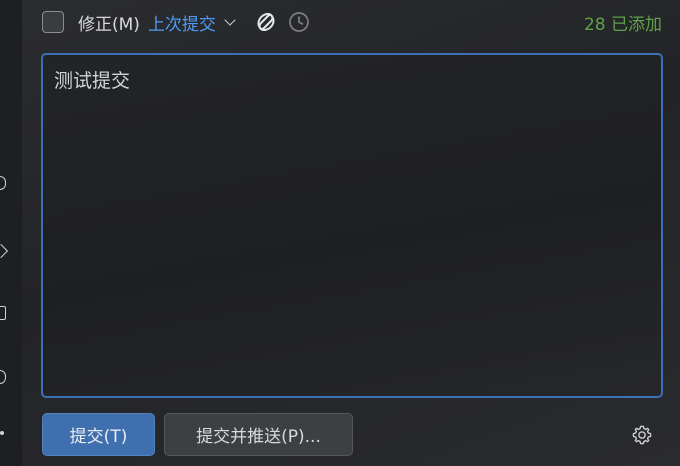 Image resolution: width=680 pixels, height=466 pixels. I want to click on clock-history-icon, so click(299, 22).